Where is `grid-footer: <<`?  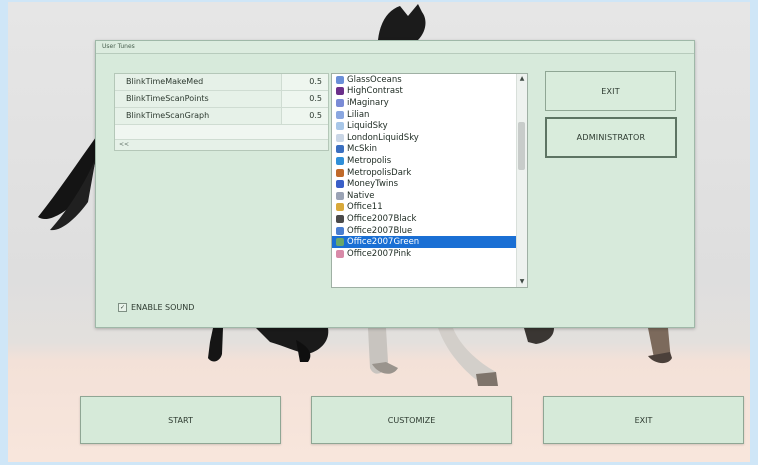 grid-footer: << is located at coordinates (221, 145).